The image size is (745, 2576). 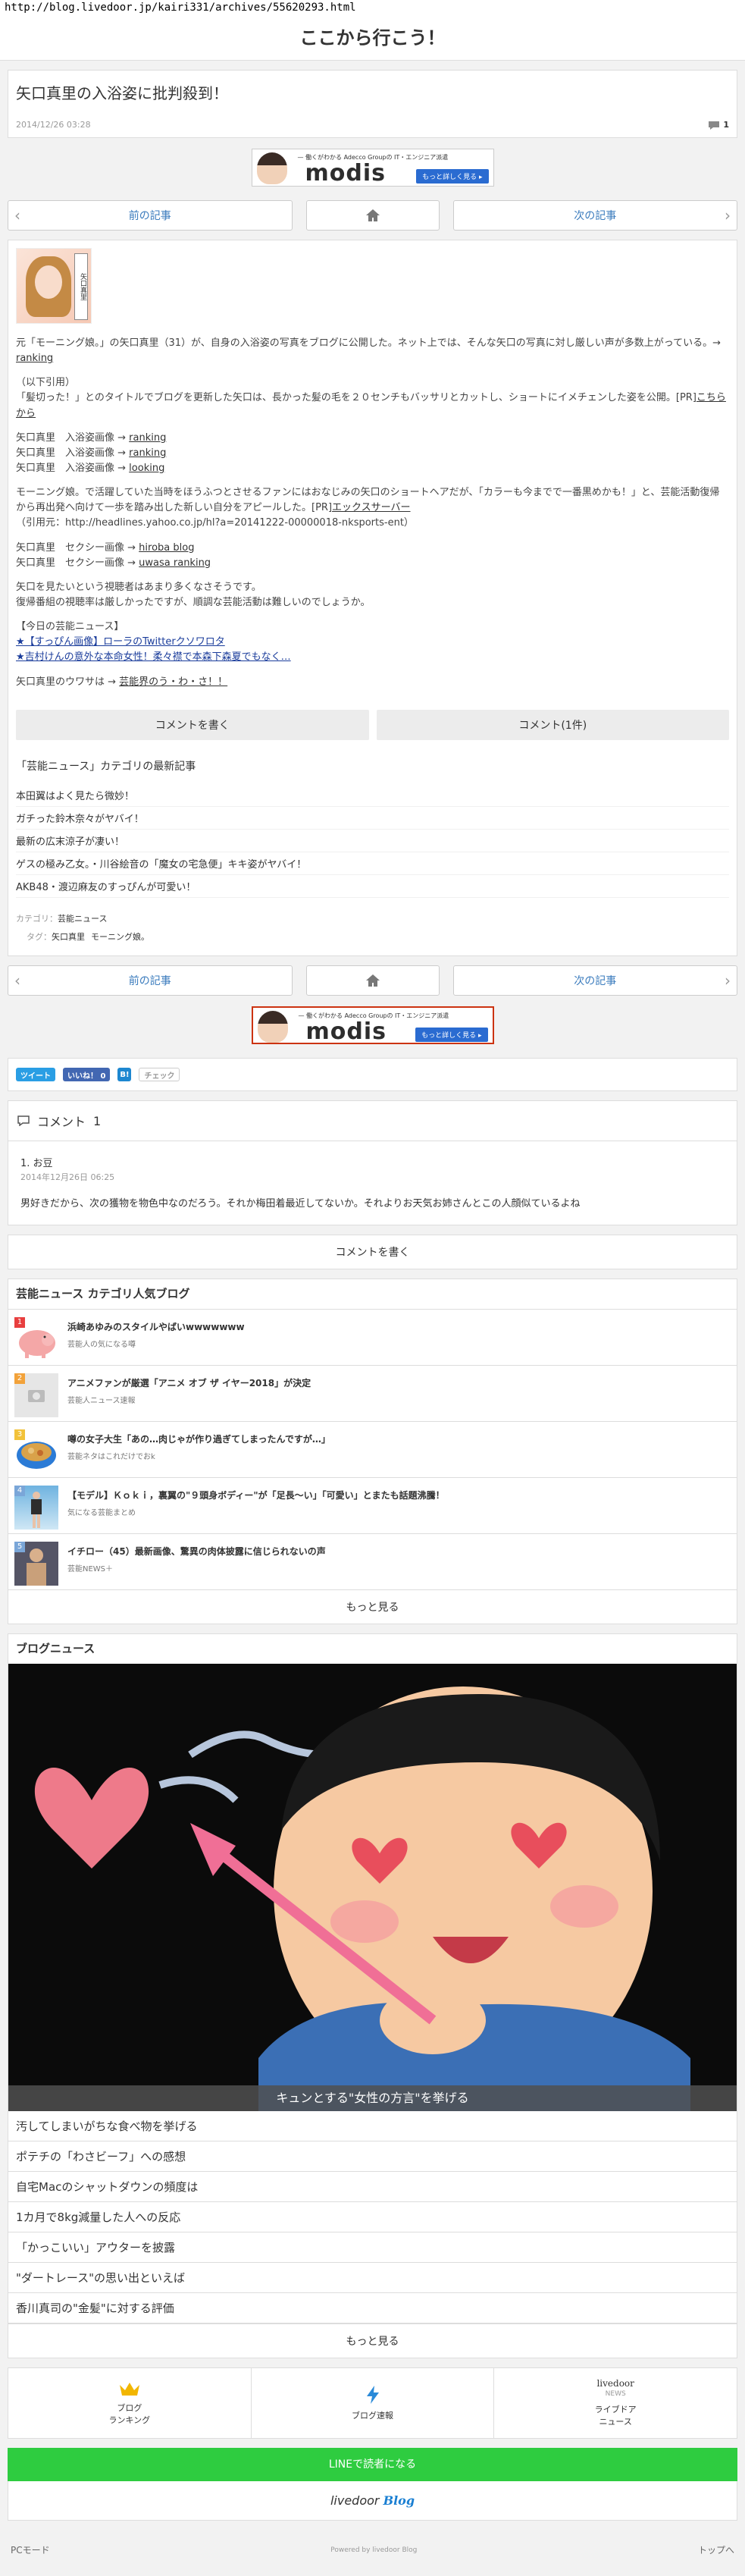 What do you see at coordinates (36, 1339) in the screenshot?
I see `popular-thumbnail: 1` at bounding box center [36, 1339].